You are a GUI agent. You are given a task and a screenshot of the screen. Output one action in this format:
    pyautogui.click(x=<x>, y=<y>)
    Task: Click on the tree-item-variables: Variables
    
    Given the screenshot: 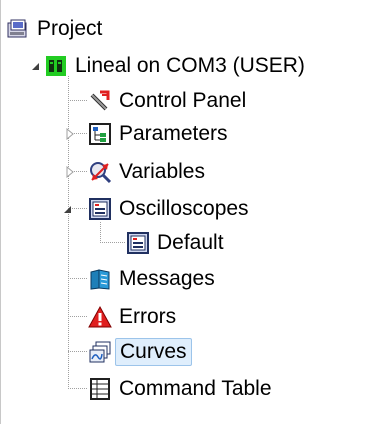 What is the action you would take?
    pyautogui.click(x=147, y=172)
    